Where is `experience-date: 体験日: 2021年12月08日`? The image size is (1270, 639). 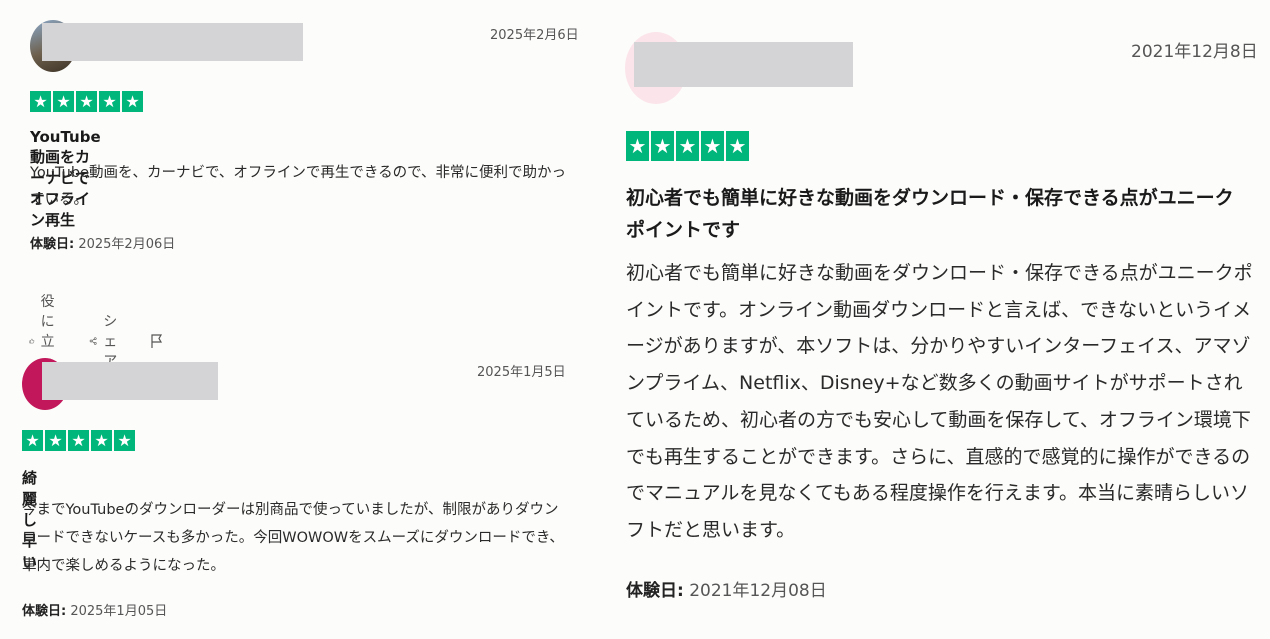
experience-date: 体験日: 2021年12月08日 is located at coordinates (726, 588).